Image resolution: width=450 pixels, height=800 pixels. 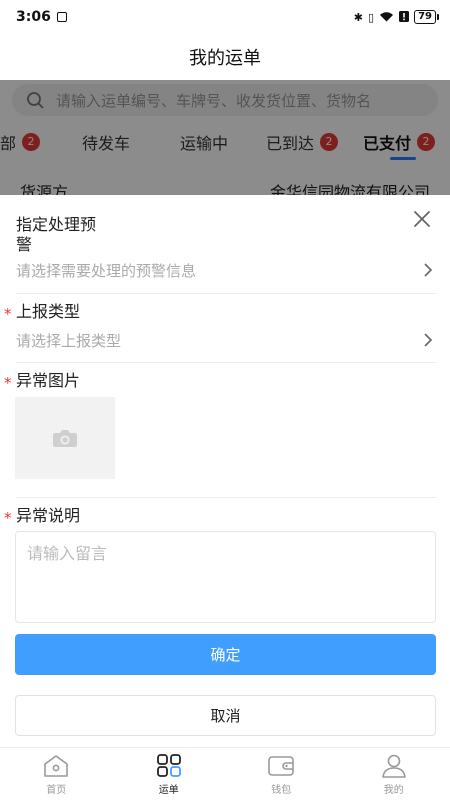 I want to click on vibrate-icon: ▯, so click(x=371, y=17).